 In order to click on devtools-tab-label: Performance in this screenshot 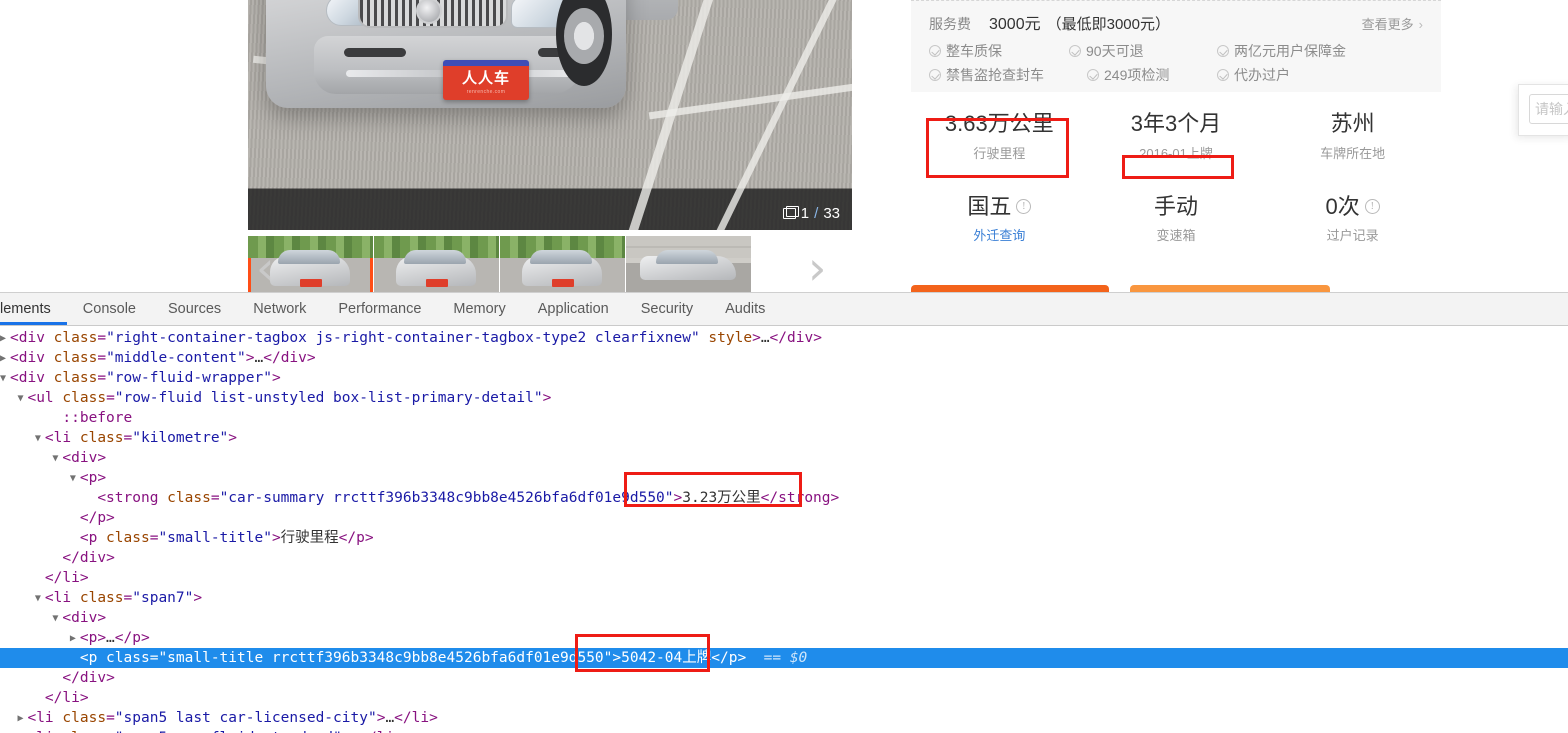, I will do `click(380, 309)`.